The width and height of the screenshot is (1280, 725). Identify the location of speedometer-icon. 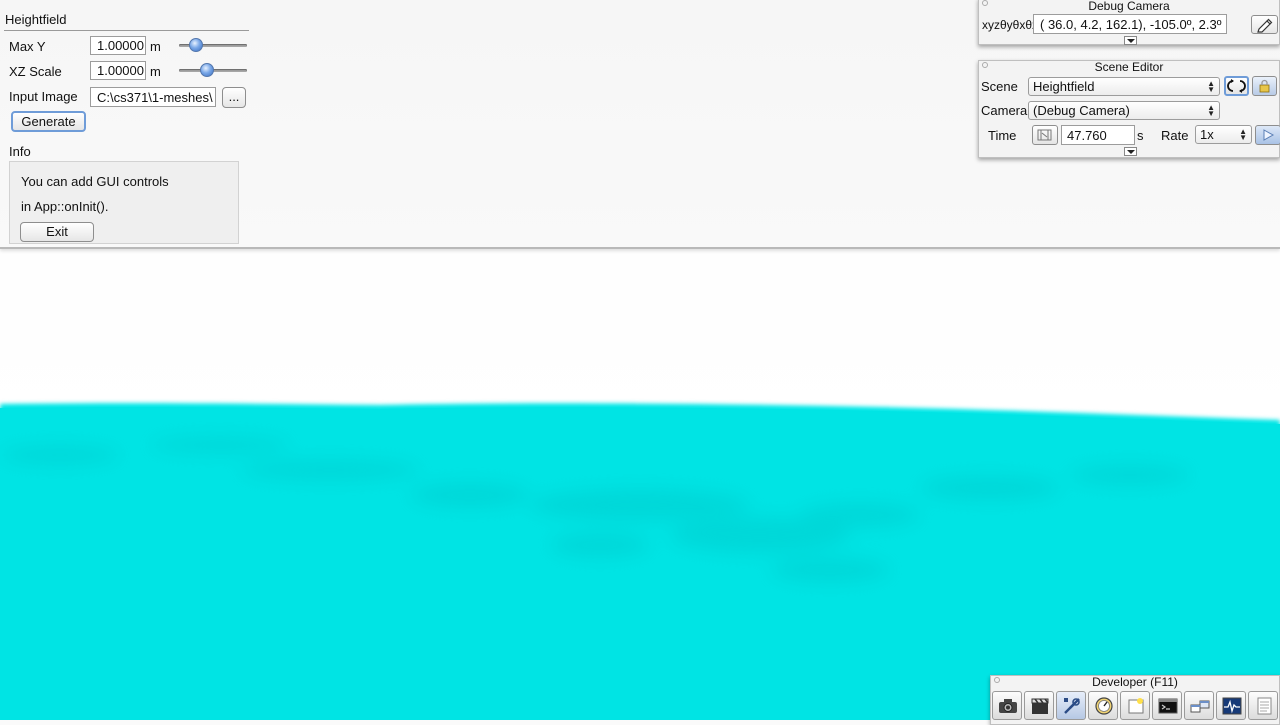
(1104, 706).